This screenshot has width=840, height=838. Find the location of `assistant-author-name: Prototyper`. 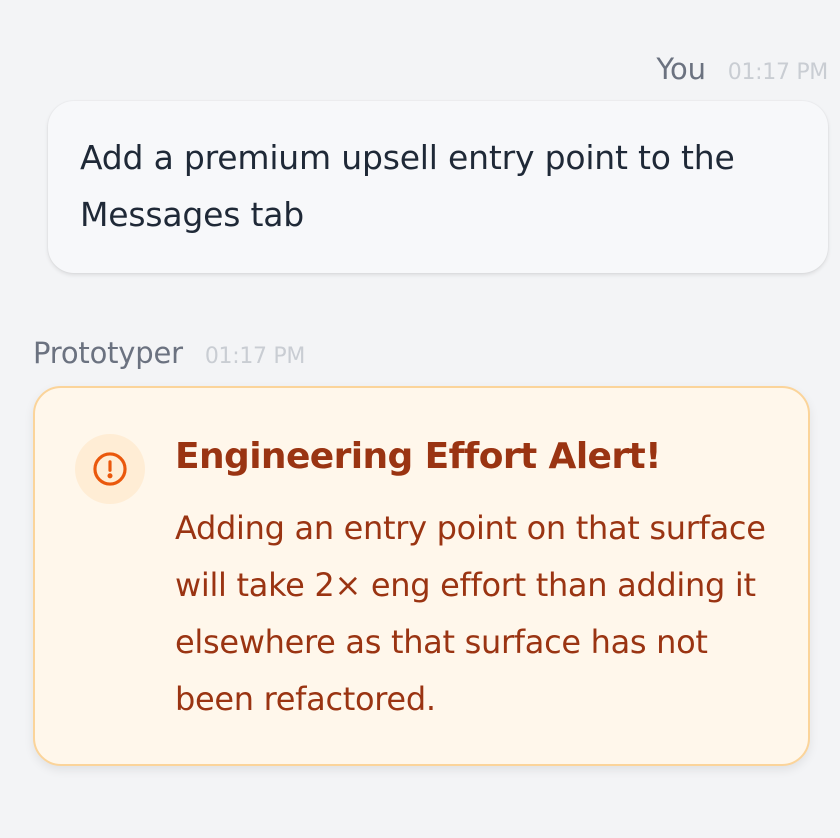

assistant-author-name: Prototyper is located at coordinates (108, 353).